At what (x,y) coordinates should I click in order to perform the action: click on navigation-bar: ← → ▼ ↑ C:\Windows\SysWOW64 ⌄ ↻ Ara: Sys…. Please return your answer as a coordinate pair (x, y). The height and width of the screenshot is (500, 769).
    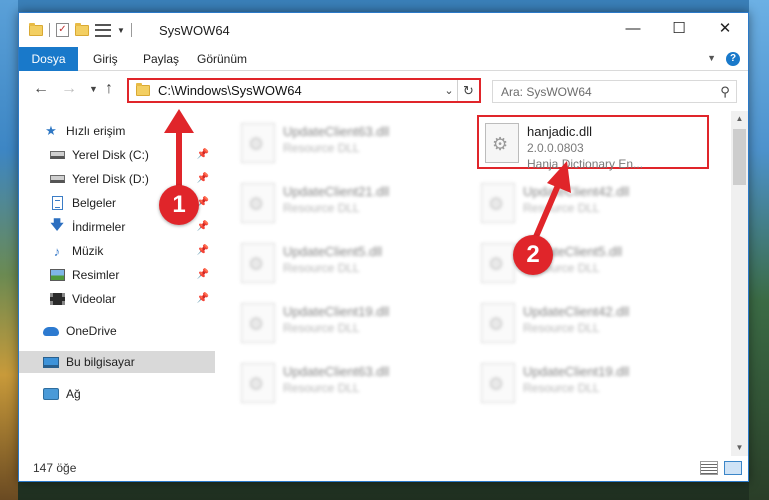
    Looking at the image, I should click on (383, 90).